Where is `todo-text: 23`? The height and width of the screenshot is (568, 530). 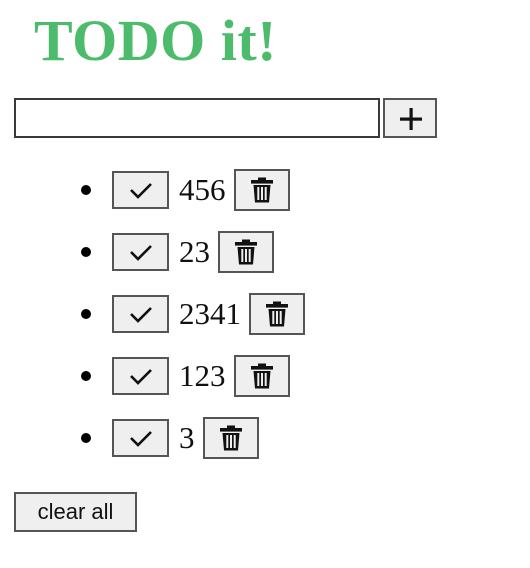
todo-text: 23 is located at coordinates (194, 251).